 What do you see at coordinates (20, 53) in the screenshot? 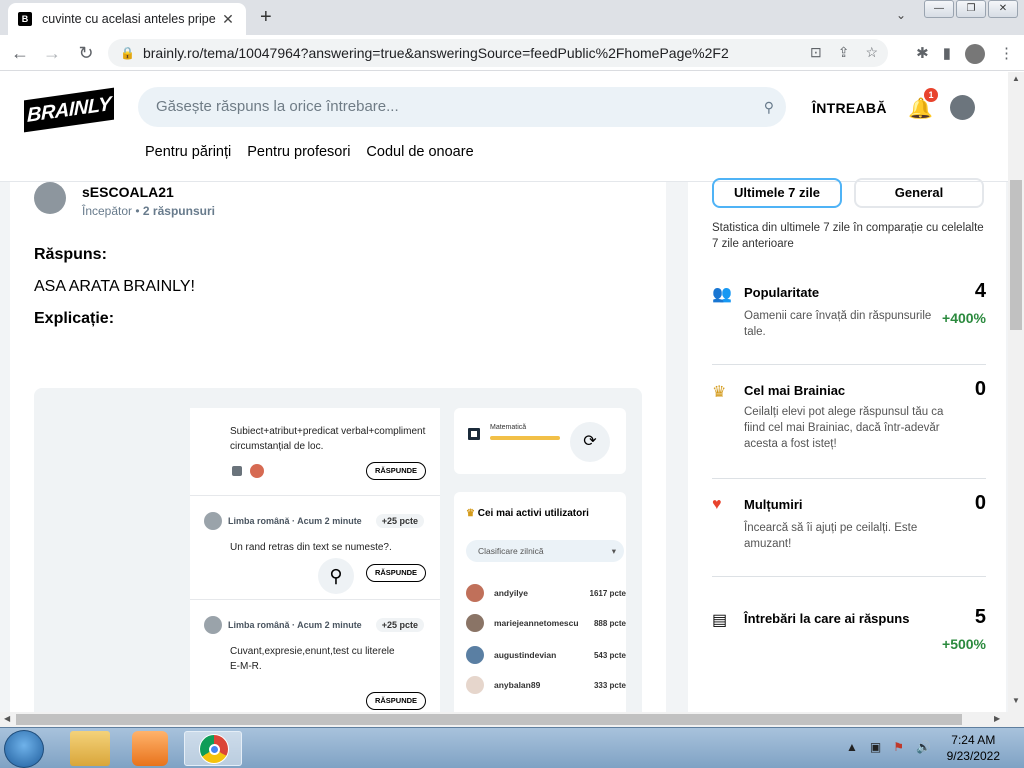
I see `back-icon: ←` at bounding box center [20, 53].